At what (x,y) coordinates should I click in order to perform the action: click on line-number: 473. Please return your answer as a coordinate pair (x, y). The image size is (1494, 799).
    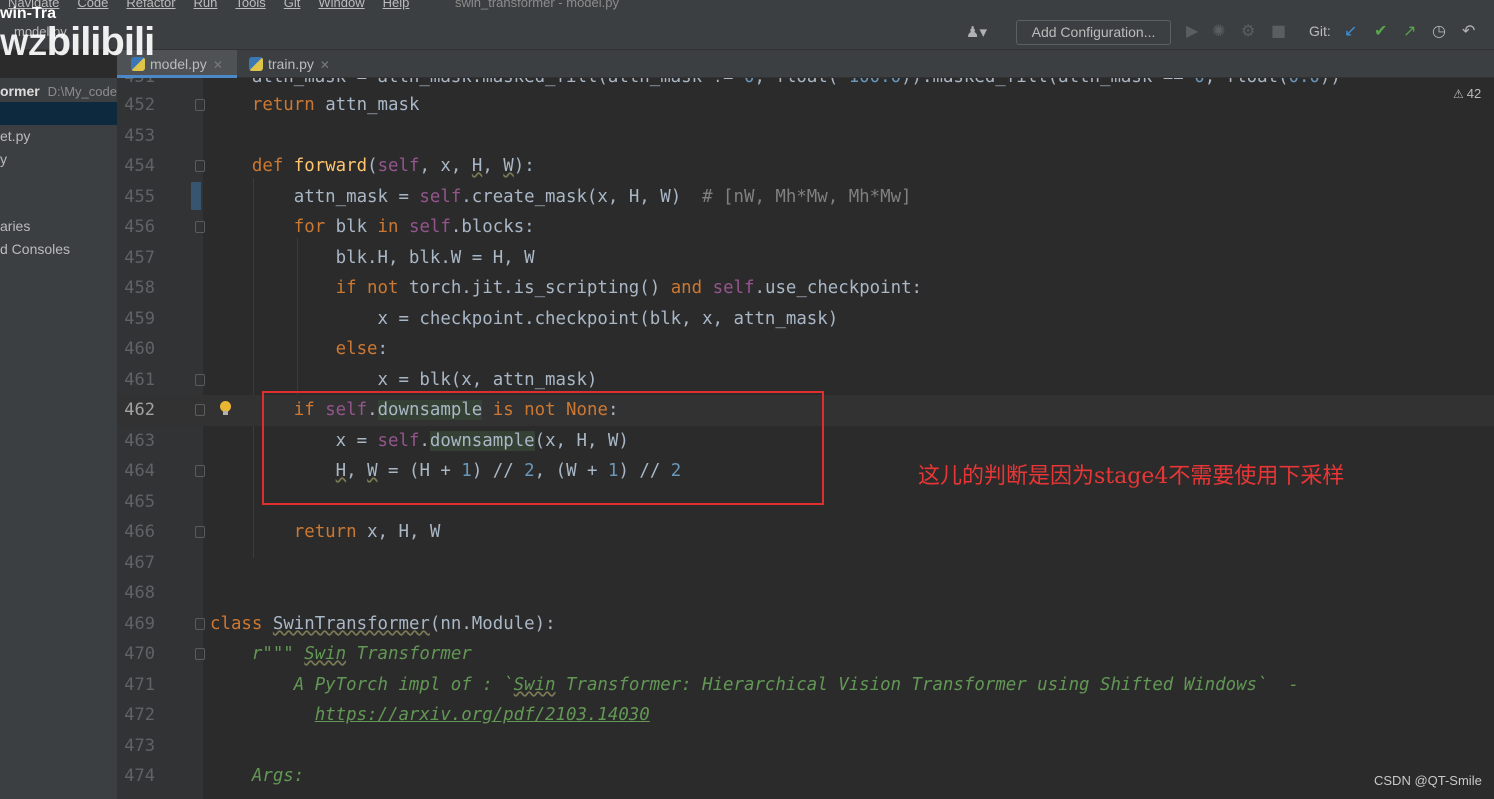
    Looking at the image, I should click on (139, 746).